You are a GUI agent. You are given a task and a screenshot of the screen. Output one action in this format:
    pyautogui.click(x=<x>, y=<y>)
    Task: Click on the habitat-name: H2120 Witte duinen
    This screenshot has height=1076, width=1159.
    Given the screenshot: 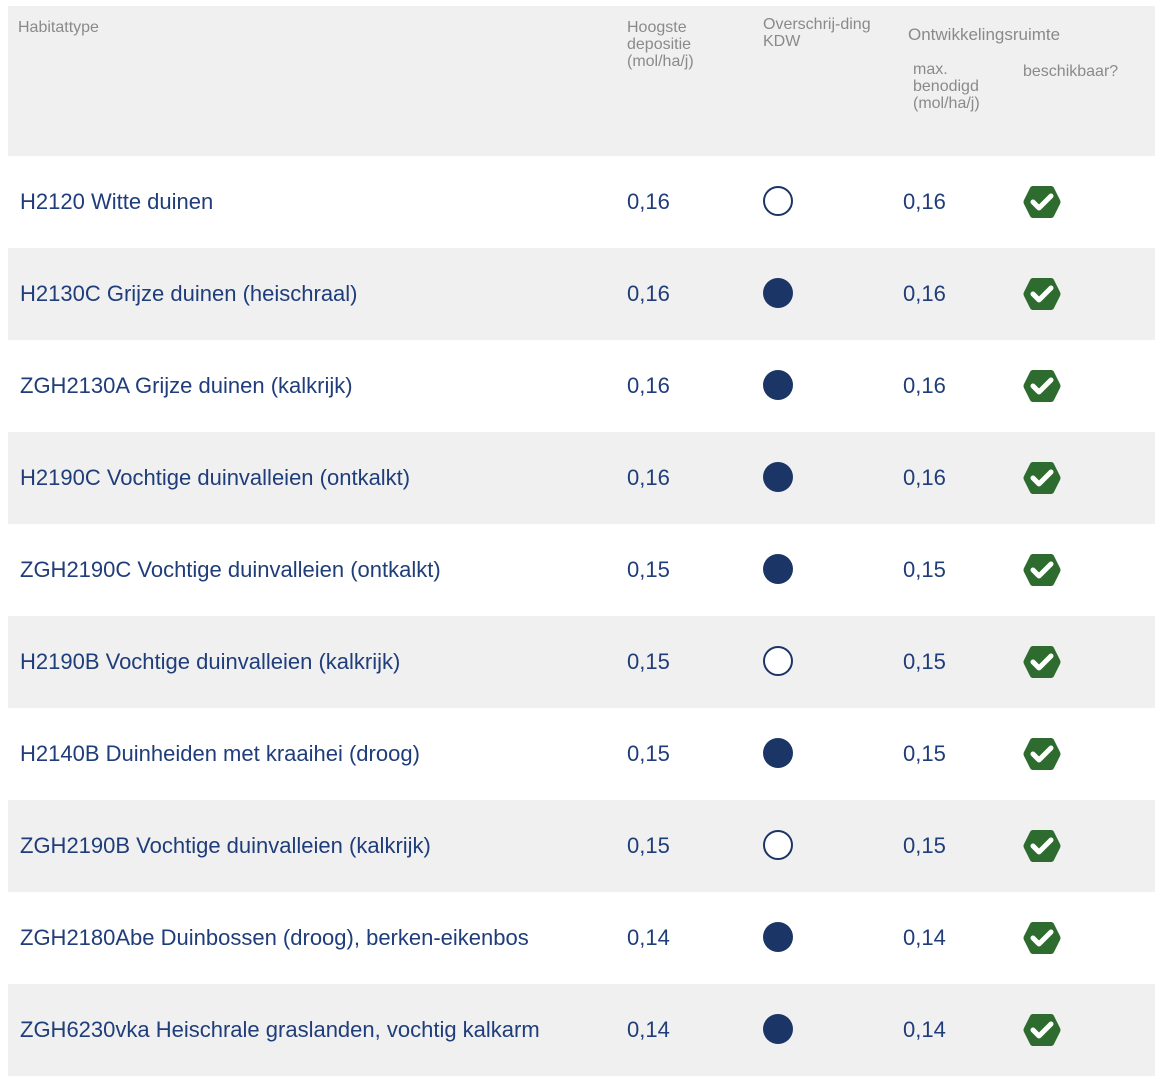 What is the action you would take?
    pyautogui.click(x=116, y=202)
    